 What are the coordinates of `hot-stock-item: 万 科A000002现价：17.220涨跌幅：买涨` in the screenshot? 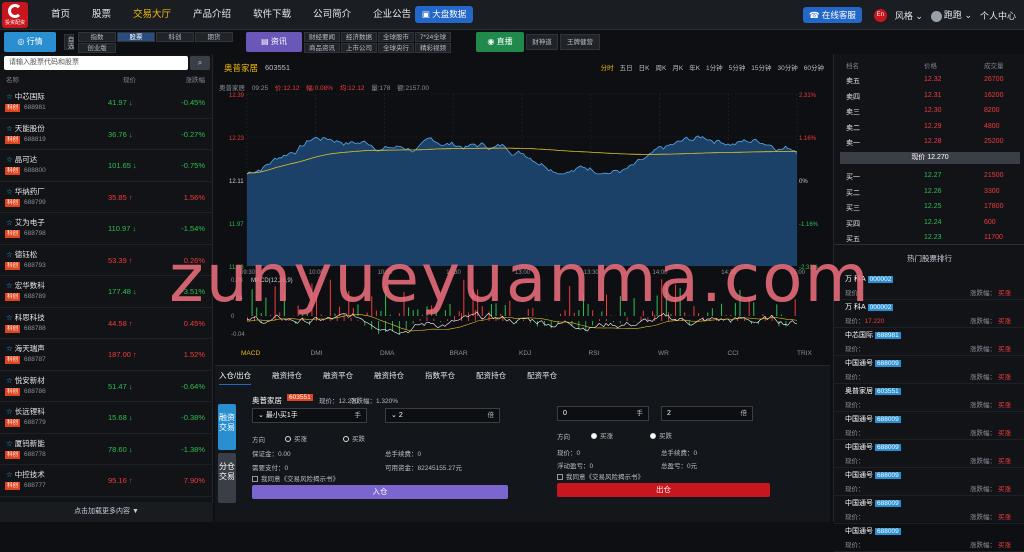 It's located at (929, 313).